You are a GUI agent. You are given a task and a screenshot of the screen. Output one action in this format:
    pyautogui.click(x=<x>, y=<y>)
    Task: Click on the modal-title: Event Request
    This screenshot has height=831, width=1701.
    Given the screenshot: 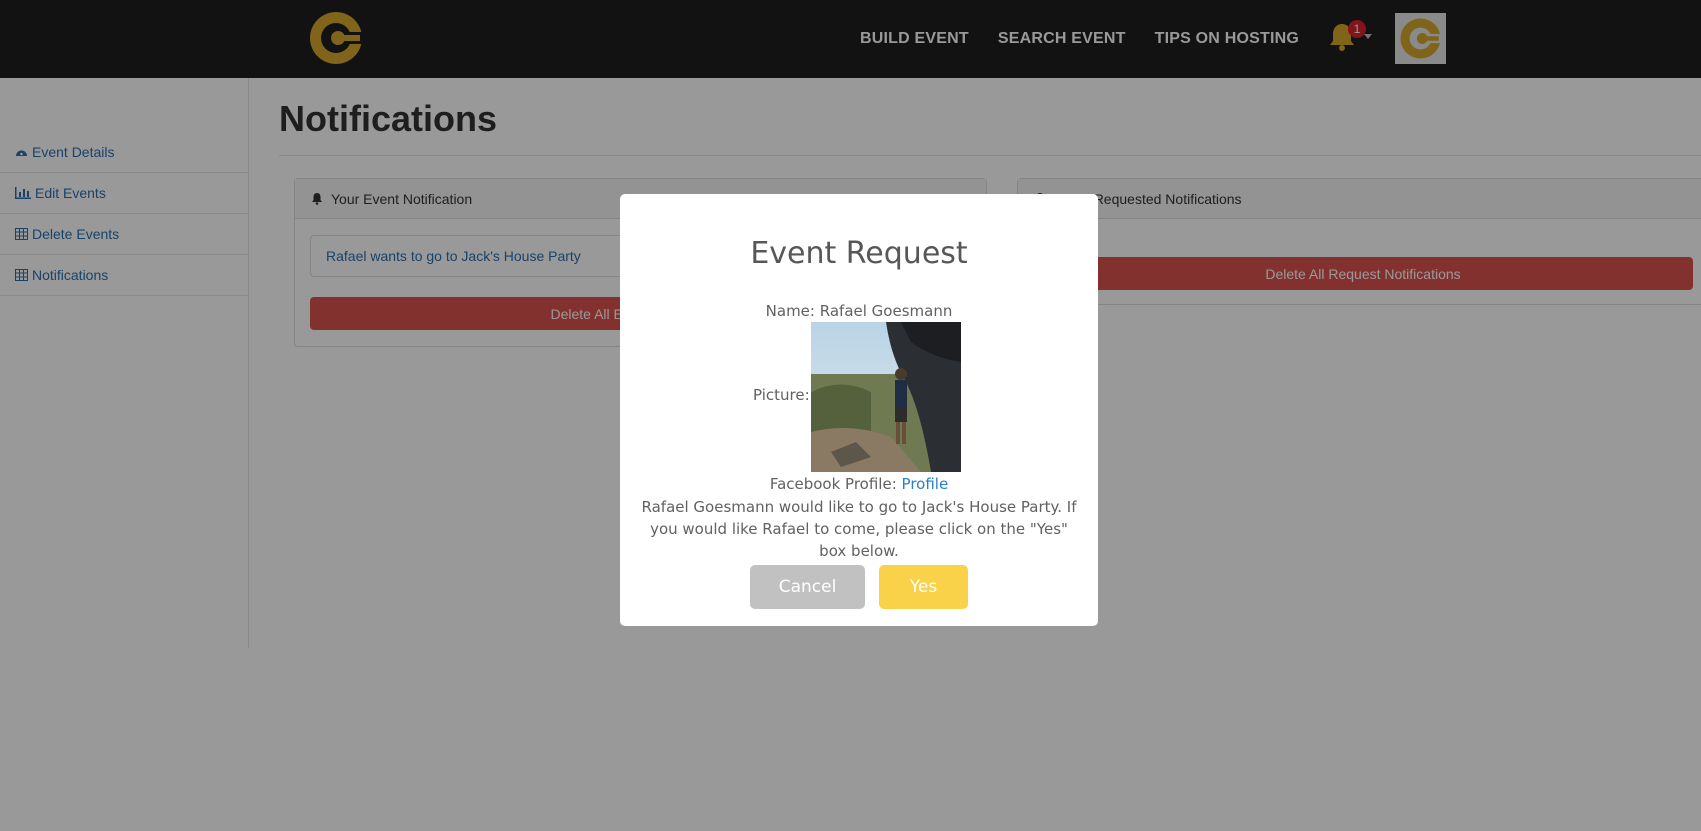 What is the action you would take?
    pyautogui.click(x=859, y=253)
    